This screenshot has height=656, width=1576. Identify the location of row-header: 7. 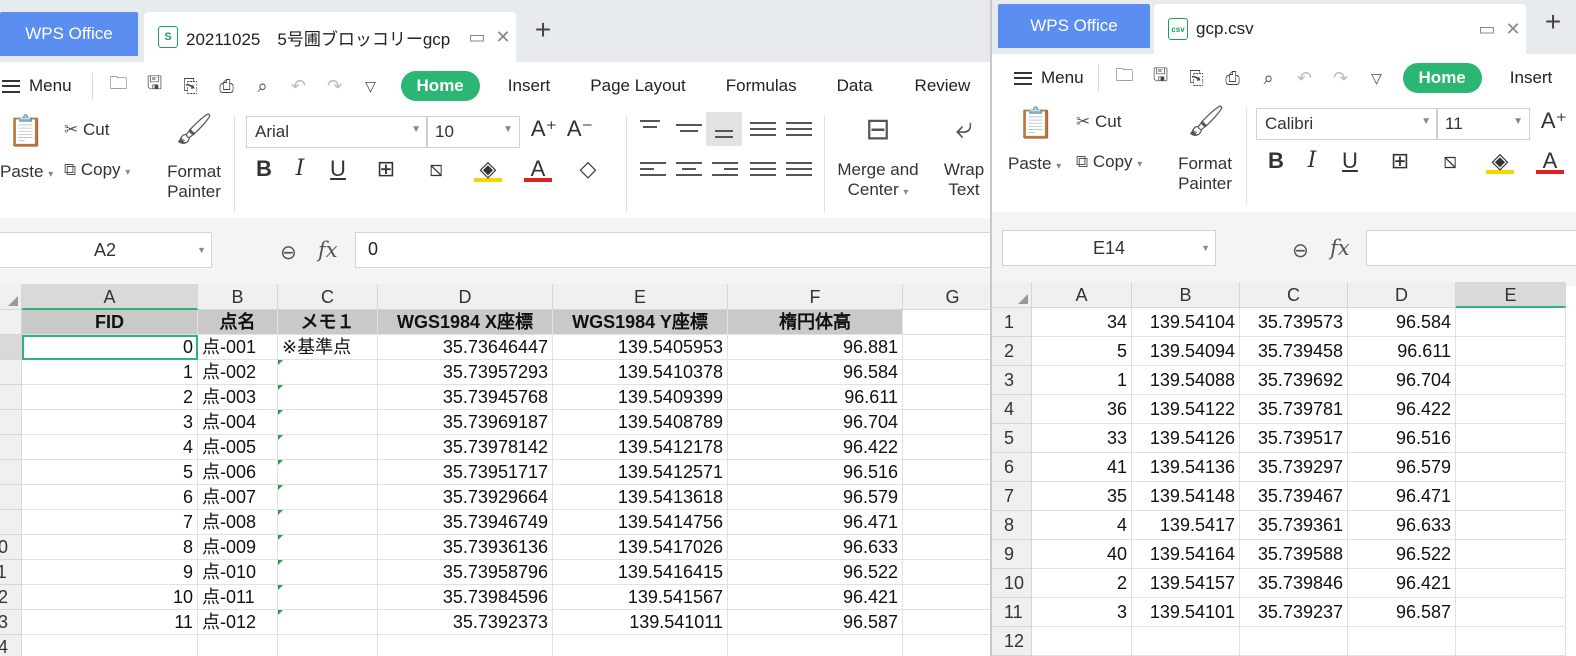
(1012, 496).